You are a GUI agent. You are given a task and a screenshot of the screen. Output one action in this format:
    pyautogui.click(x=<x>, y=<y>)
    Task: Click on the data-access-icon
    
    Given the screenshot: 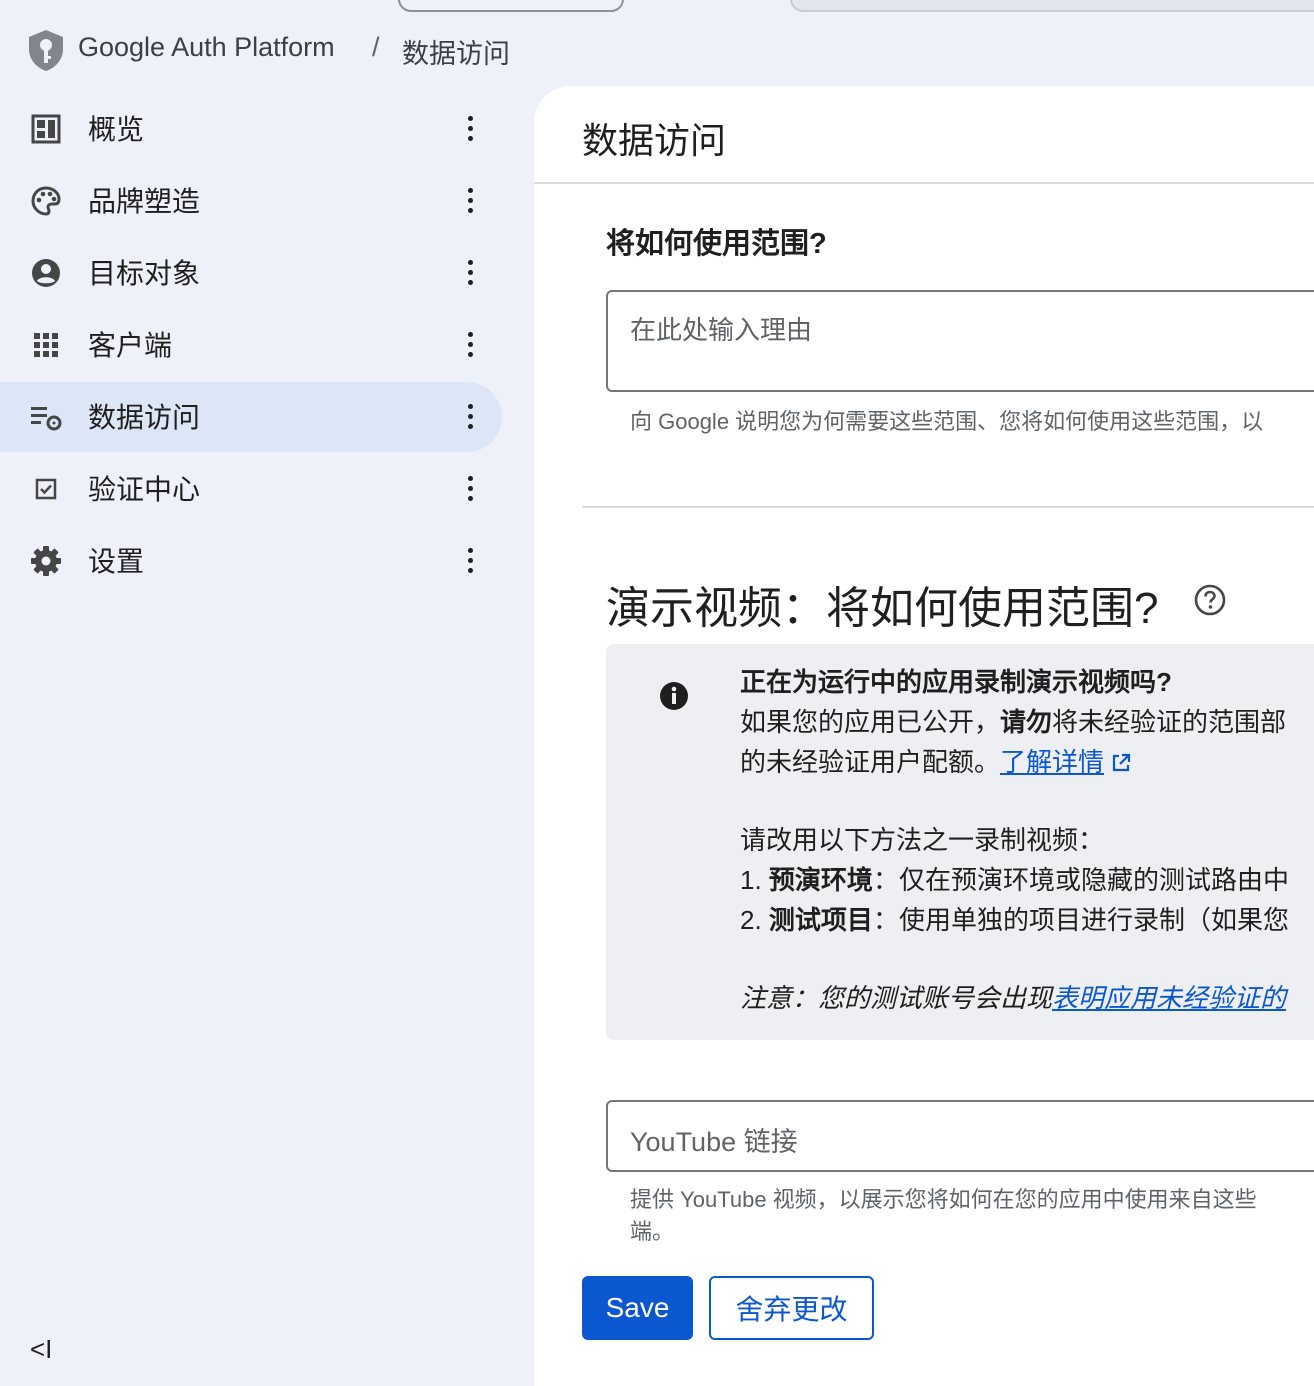 What is the action you would take?
    pyautogui.click(x=46, y=417)
    